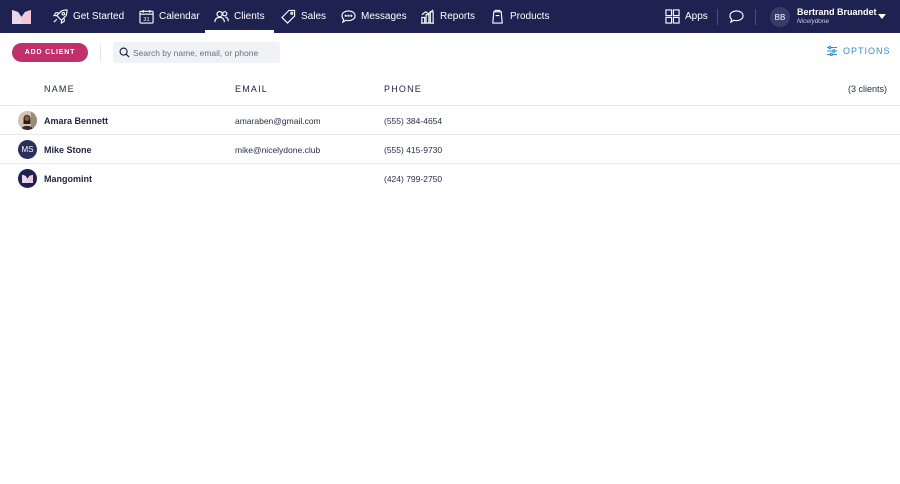 Image resolution: width=900 pixels, height=484 pixels. Describe the element at coordinates (60, 16) in the screenshot. I see `rocket-icon` at that location.